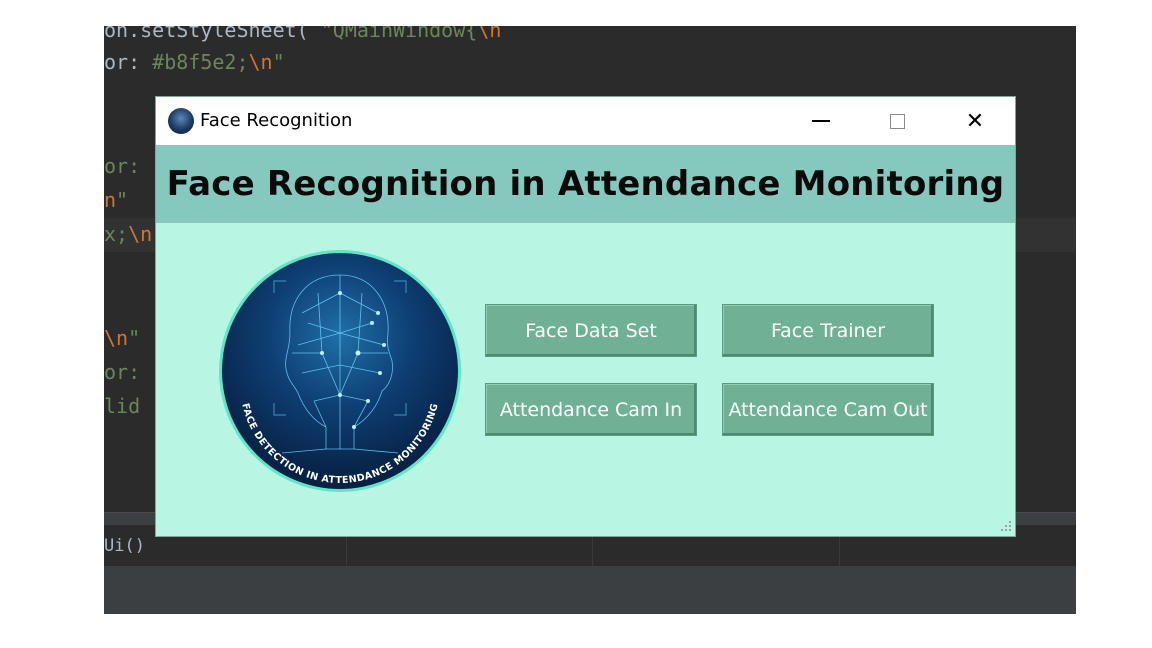  What do you see at coordinates (116, 200) in the screenshot?
I see `code-line-4: n"` at bounding box center [116, 200].